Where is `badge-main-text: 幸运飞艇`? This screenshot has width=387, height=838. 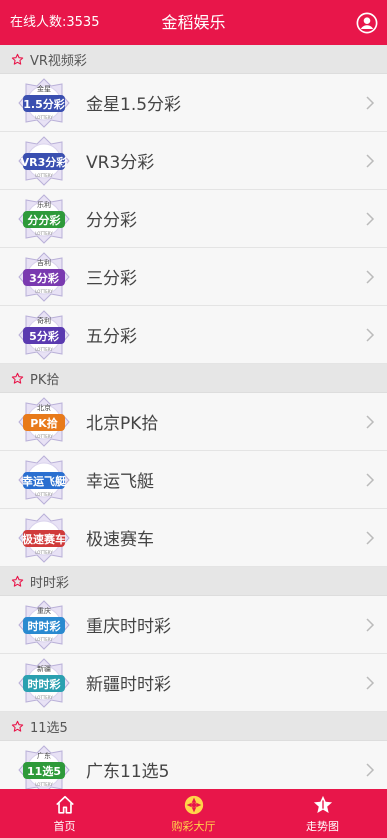
badge-main-text: 幸运飞艇 is located at coordinates (44, 481).